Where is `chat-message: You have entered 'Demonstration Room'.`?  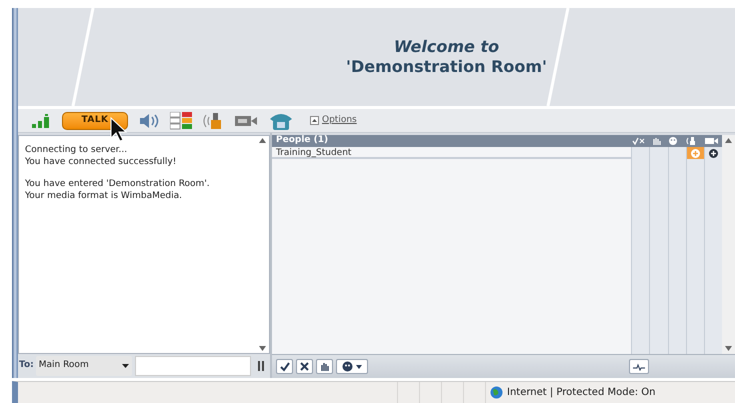 chat-message: You have entered 'Demonstration Room'. is located at coordinates (118, 184).